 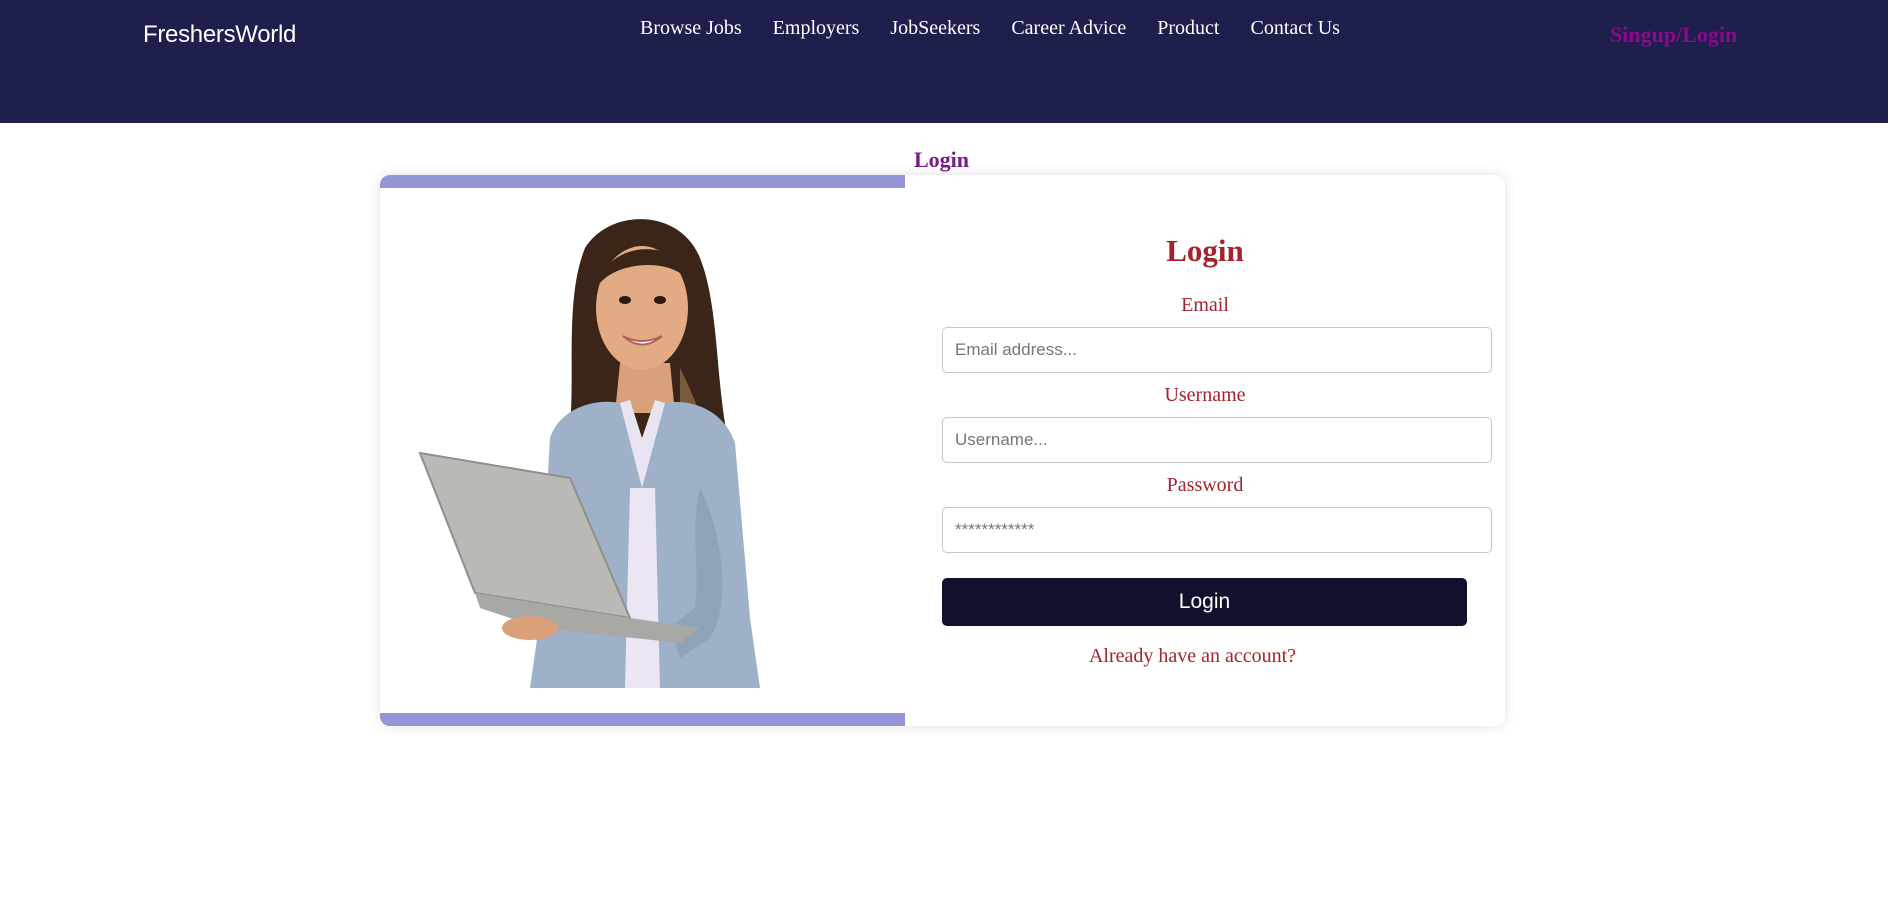 I want to click on email-label: Email, so click(x=1205, y=305).